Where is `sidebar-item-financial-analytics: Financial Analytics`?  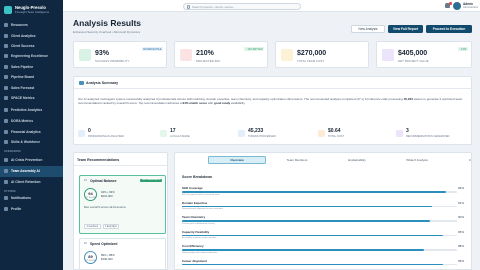 sidebar-item-financial-analytics: Financial Analytics is located at coordinates (31, 132).